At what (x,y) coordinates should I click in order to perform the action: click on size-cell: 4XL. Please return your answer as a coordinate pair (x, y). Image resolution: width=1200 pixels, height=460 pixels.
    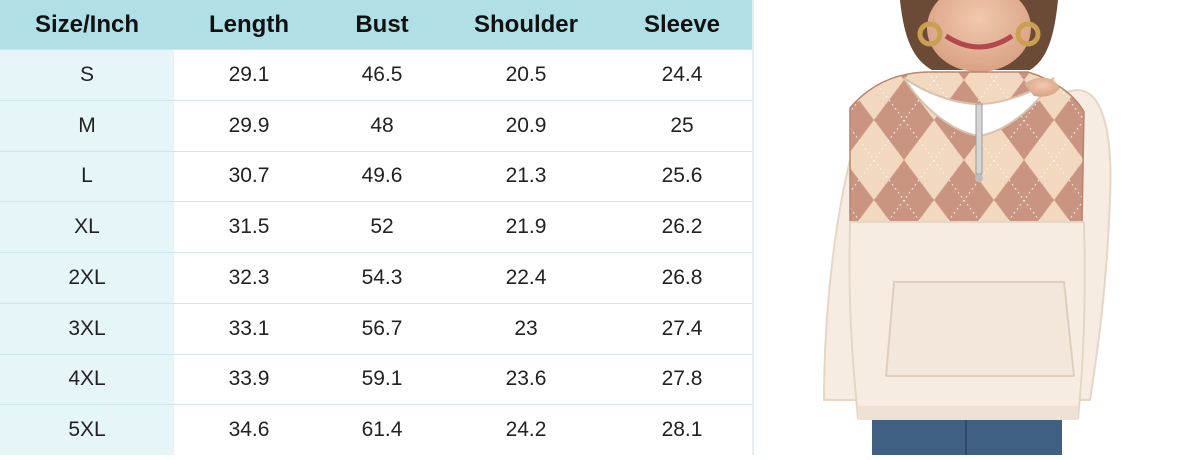
    Looking at the image, I should click on (87, 379).